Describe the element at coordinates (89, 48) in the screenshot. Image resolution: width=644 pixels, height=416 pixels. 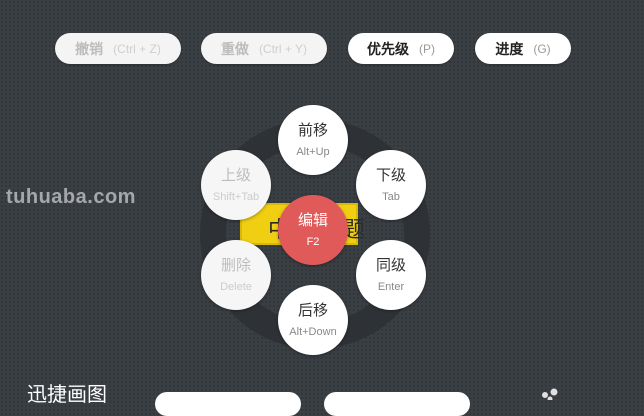
I see `undo-label: 撤销` at that location.